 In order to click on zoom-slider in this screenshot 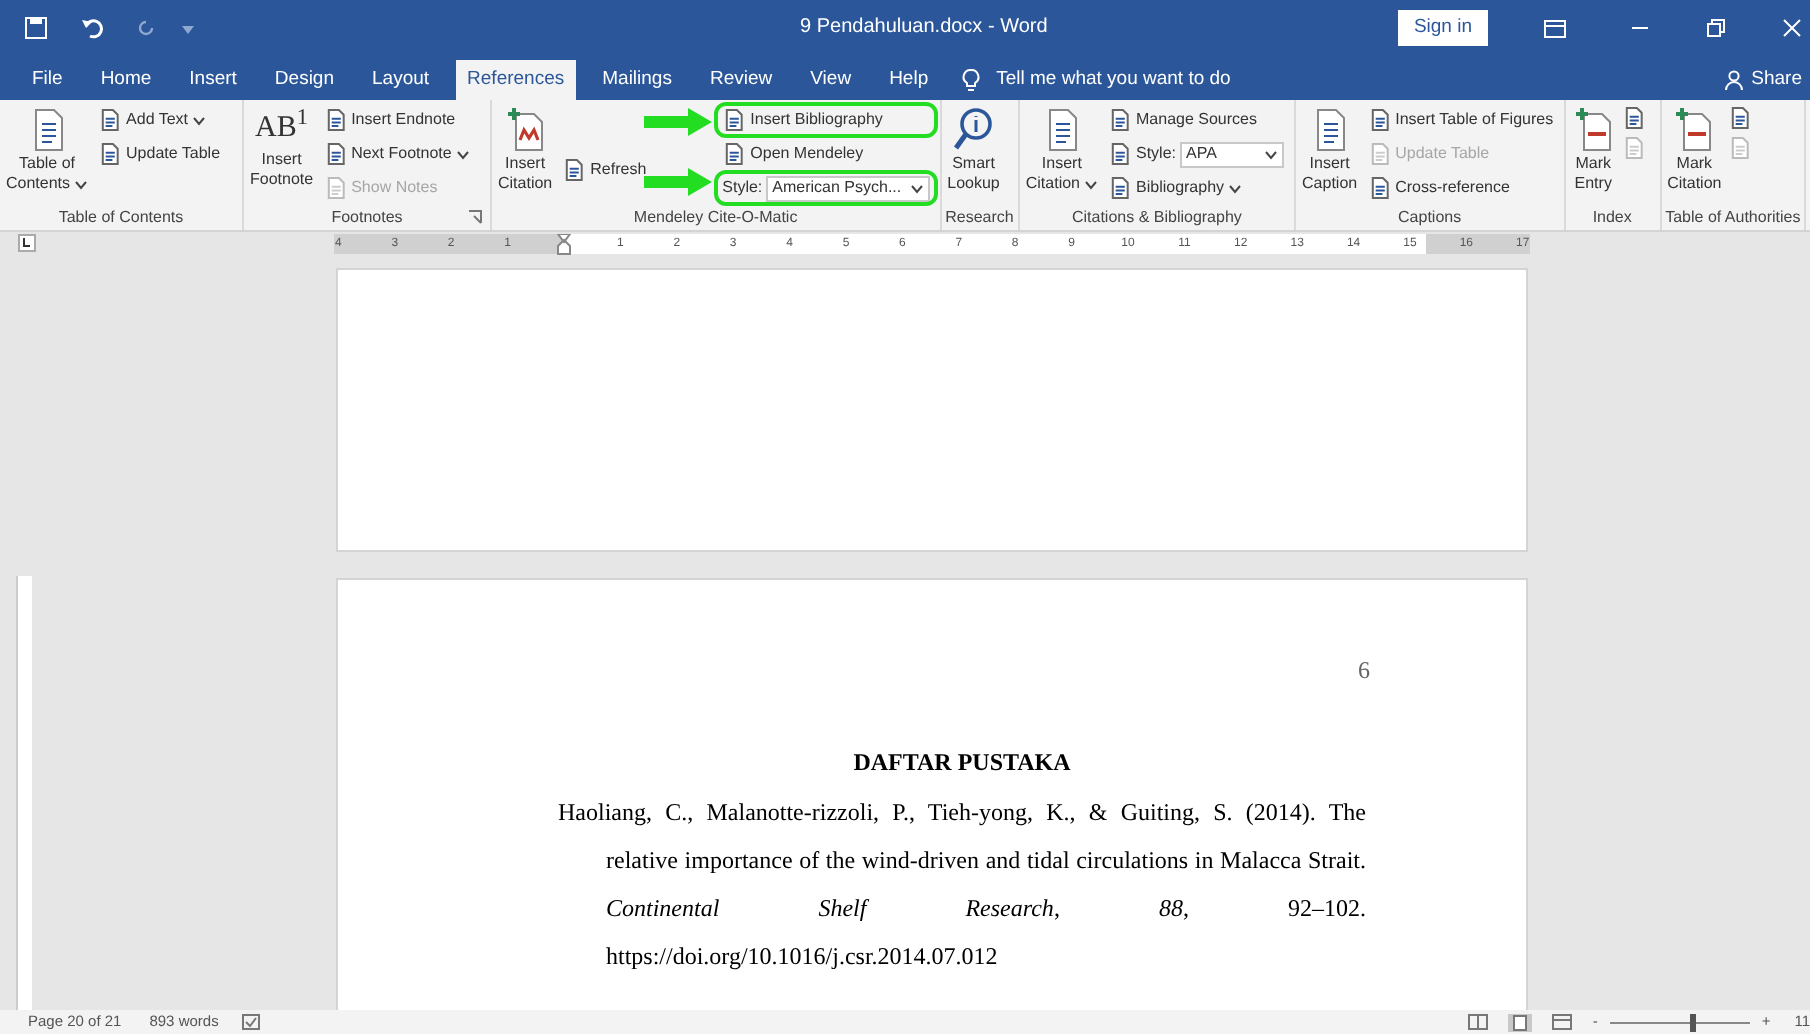, I will do `click(1693, 1022)`.